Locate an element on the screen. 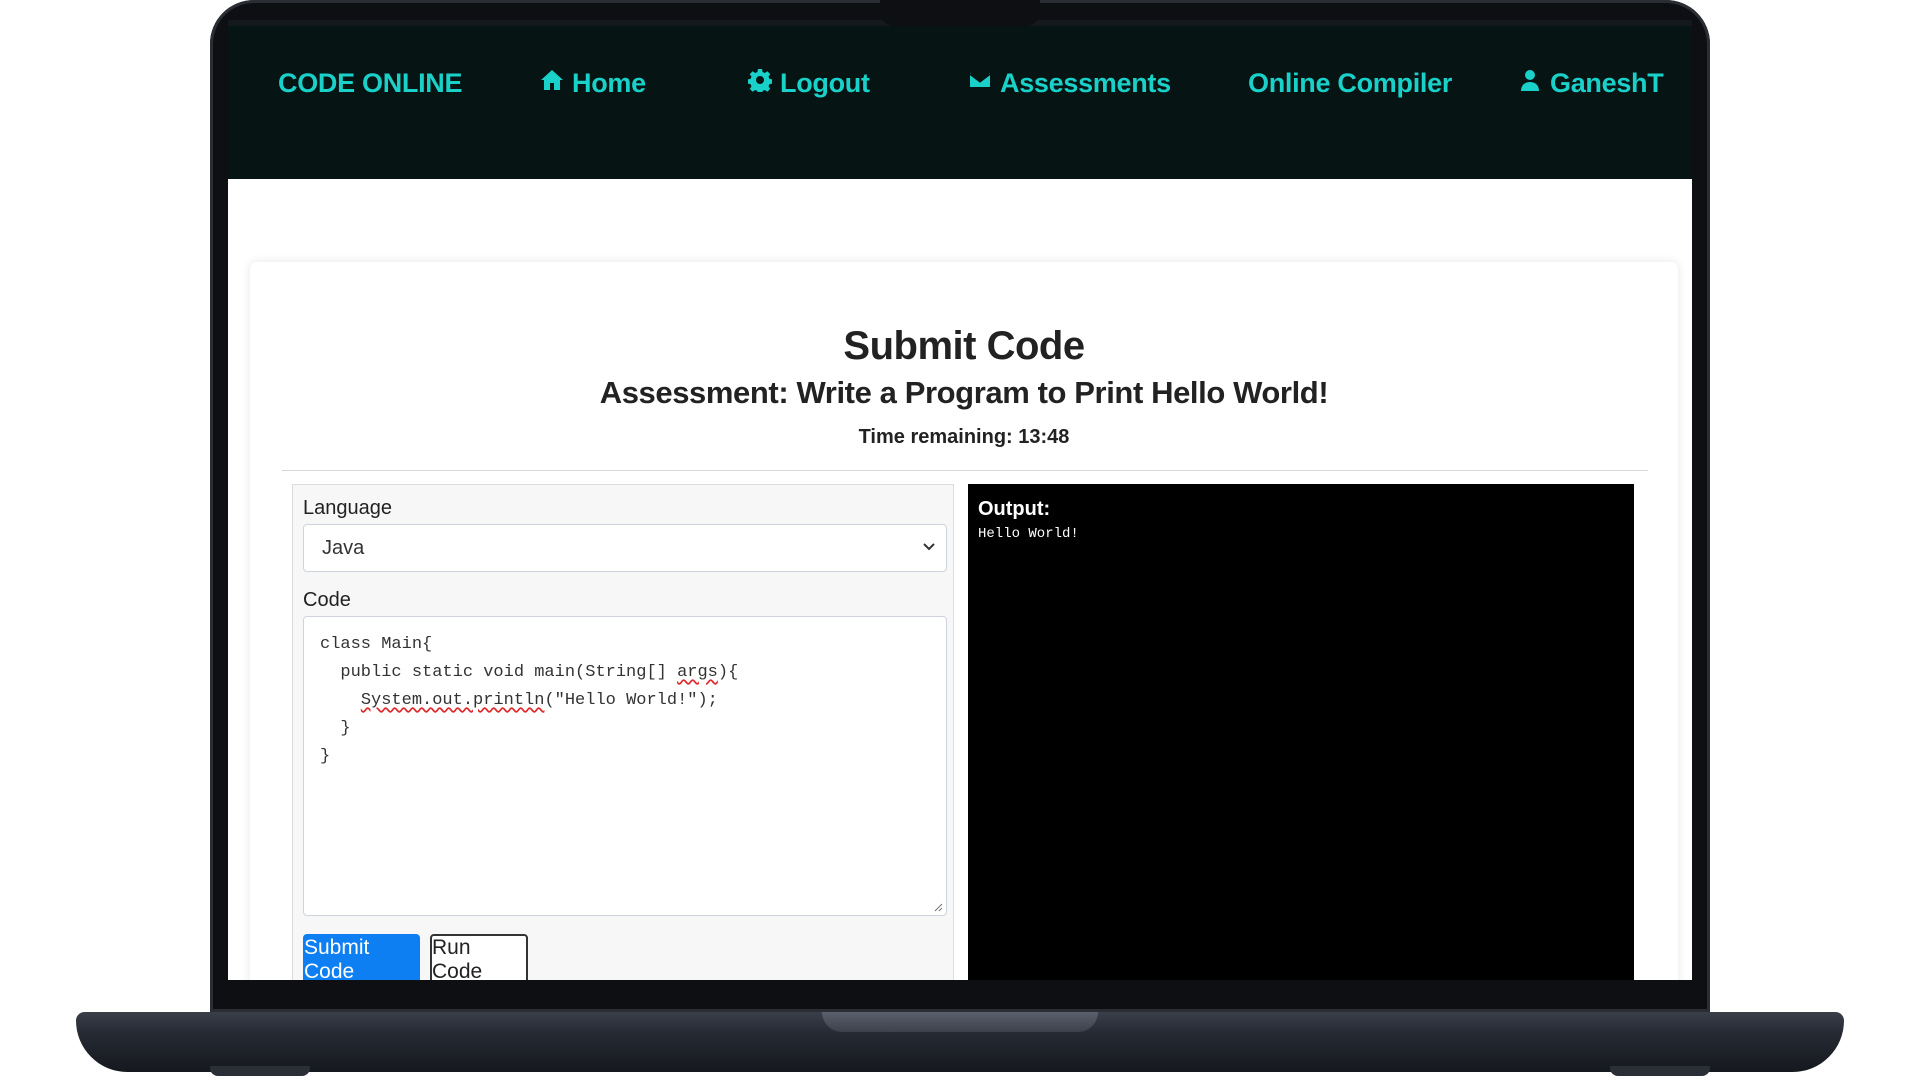  nav-assessments: Assessments is located at coordinates (1069, 83).